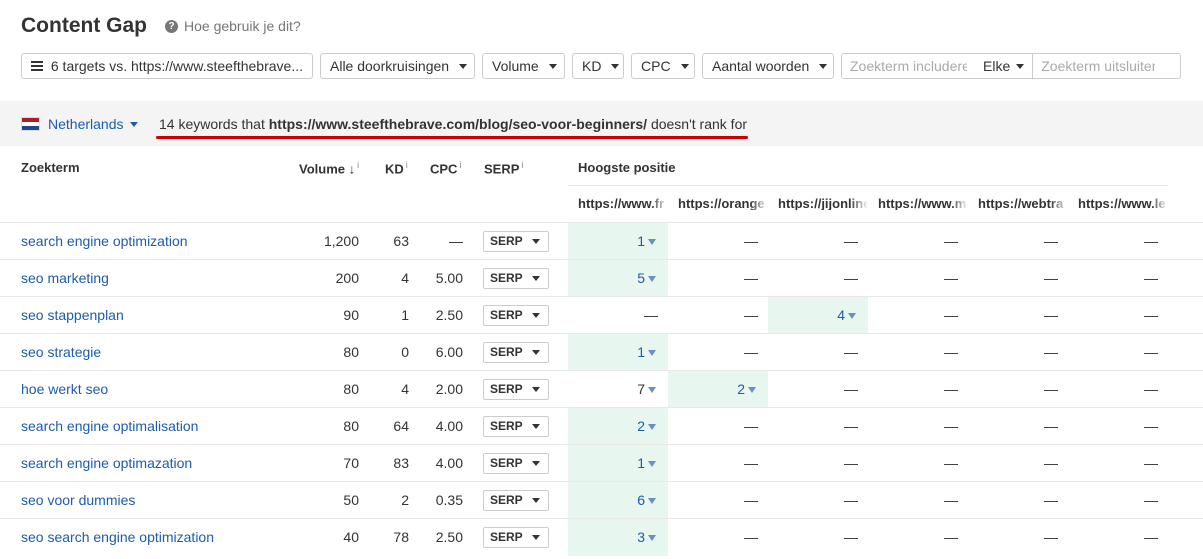 Image resolution: width=1203 pixels, height=559 pixels. I want to click on intersections-label: Alle doorkruisingen, so click(390, 66).